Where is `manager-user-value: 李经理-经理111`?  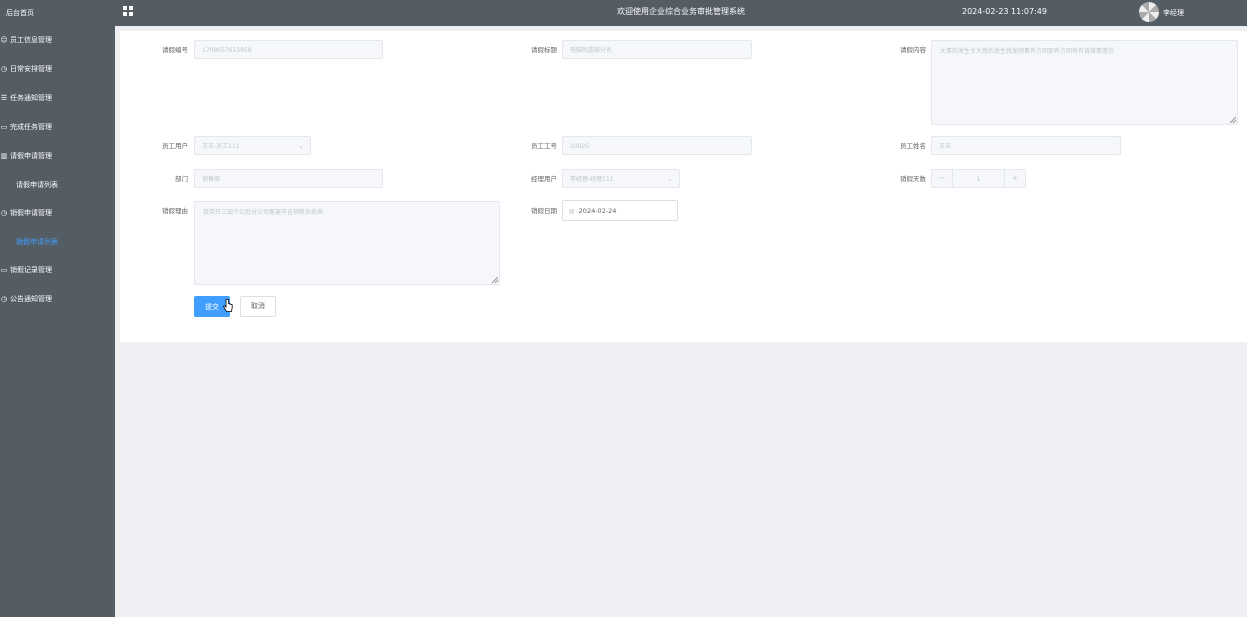
manager-user-value: 李经理-经理111 is located at coordinates (592, 179).